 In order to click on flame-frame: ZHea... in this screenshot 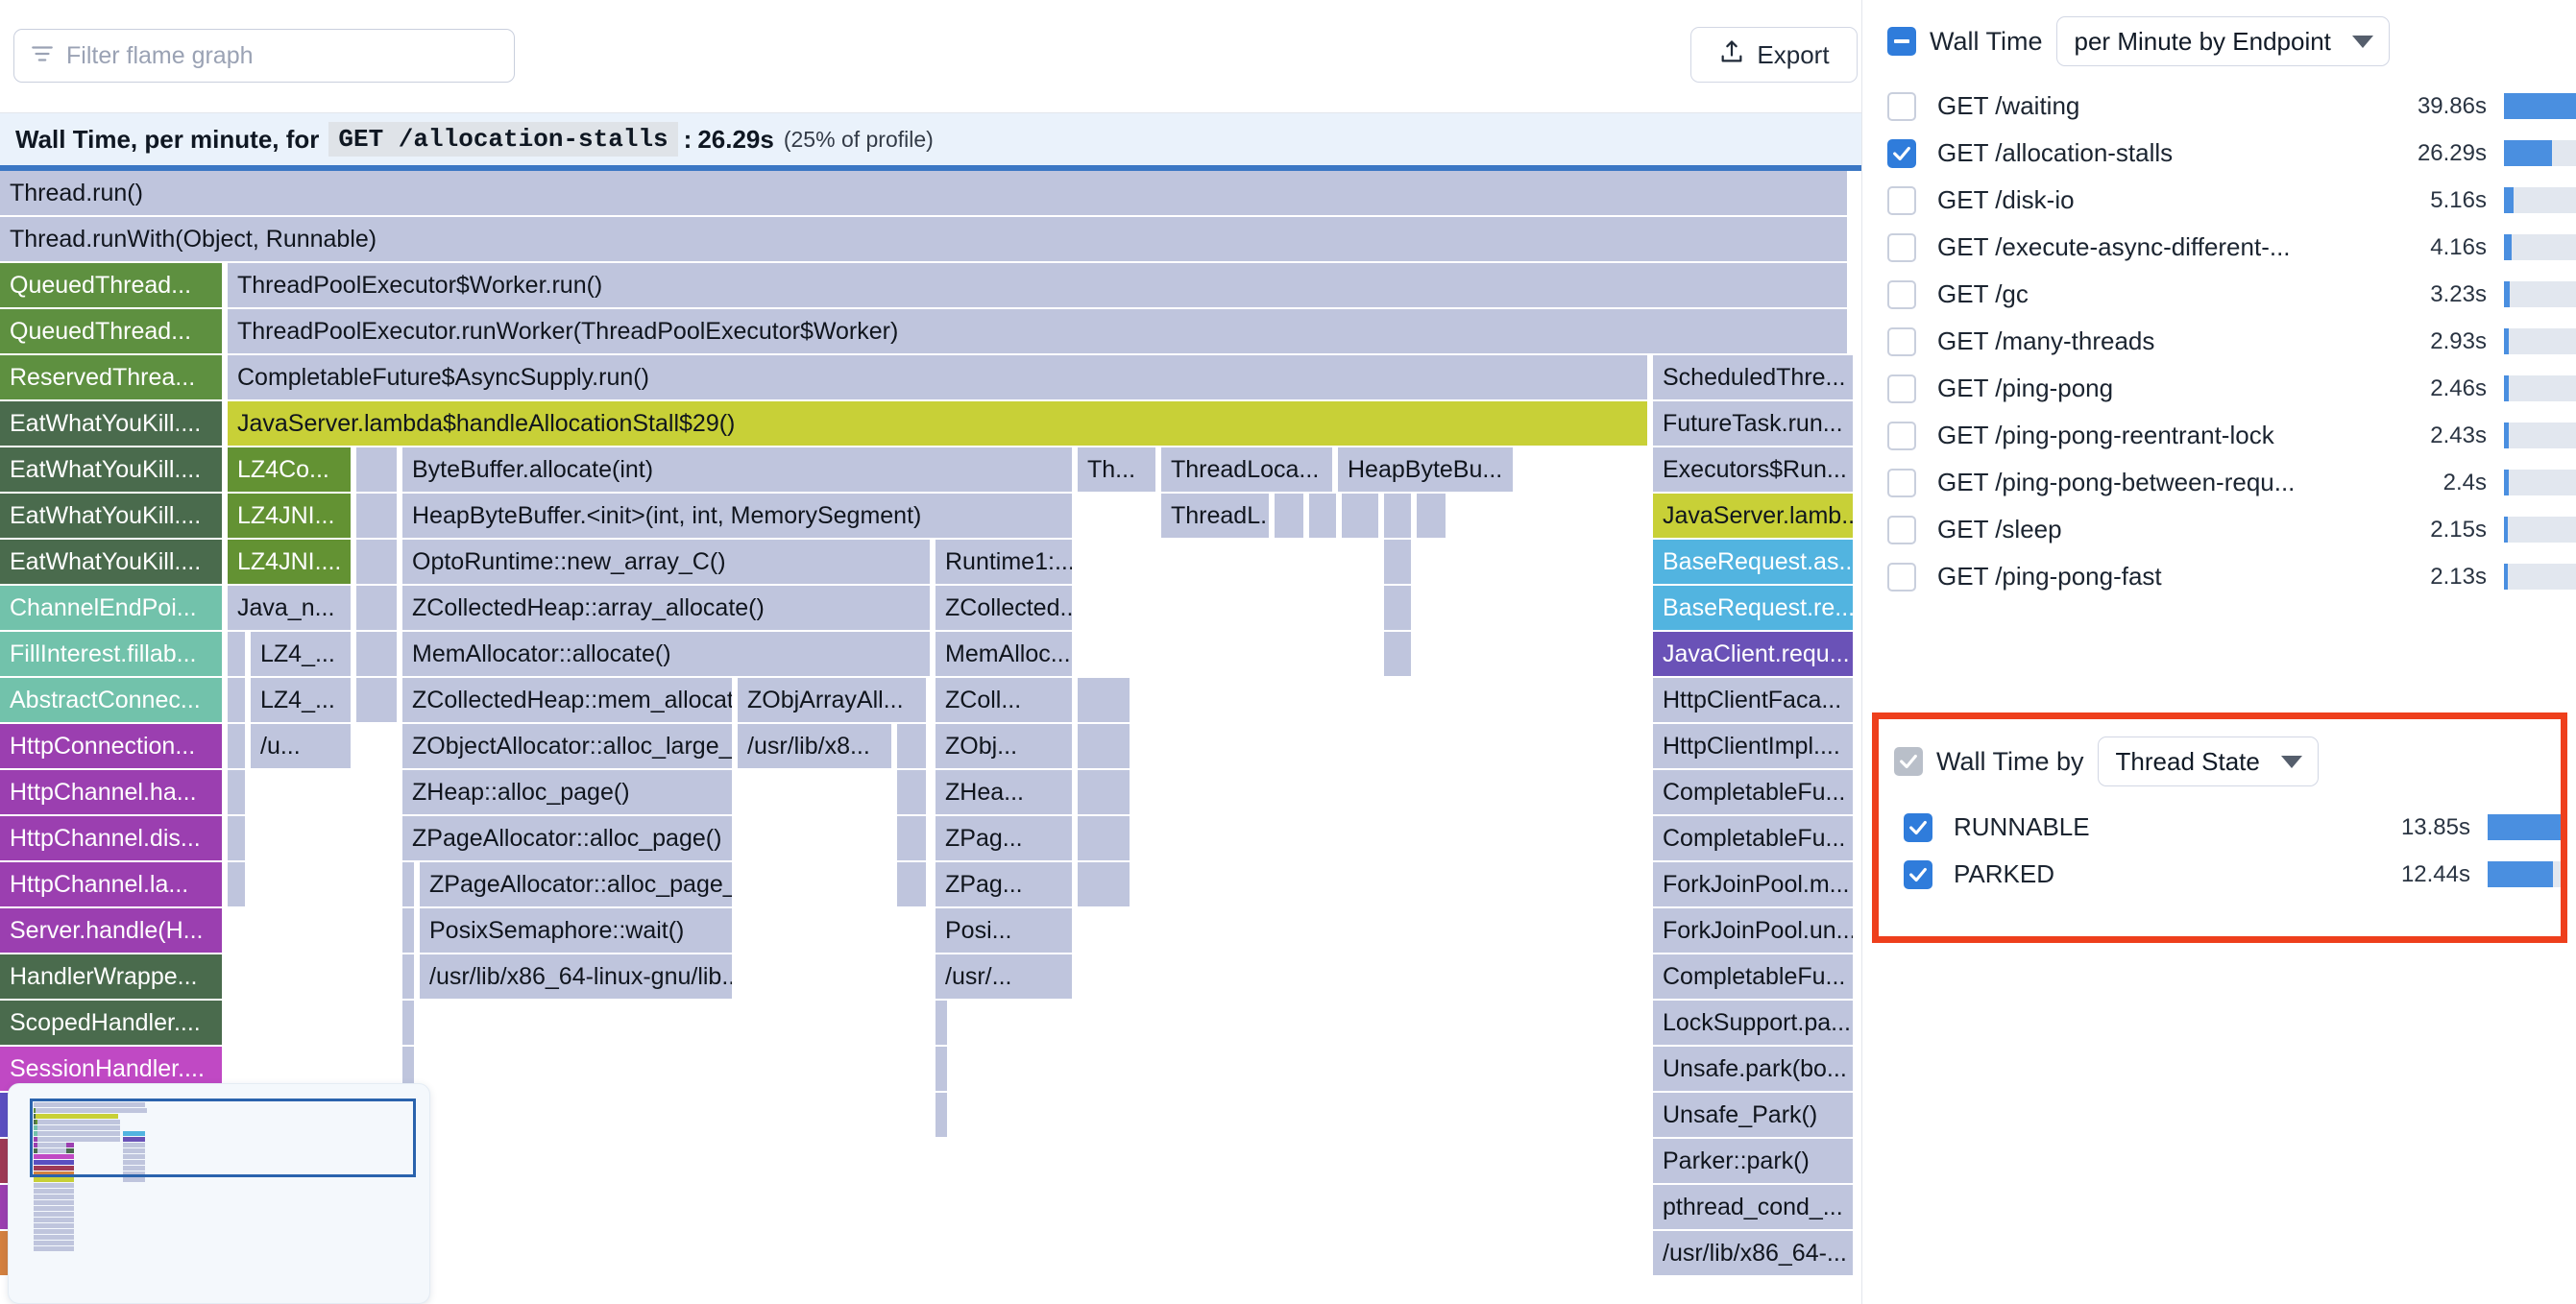, I will do `click(1005, 793)`.